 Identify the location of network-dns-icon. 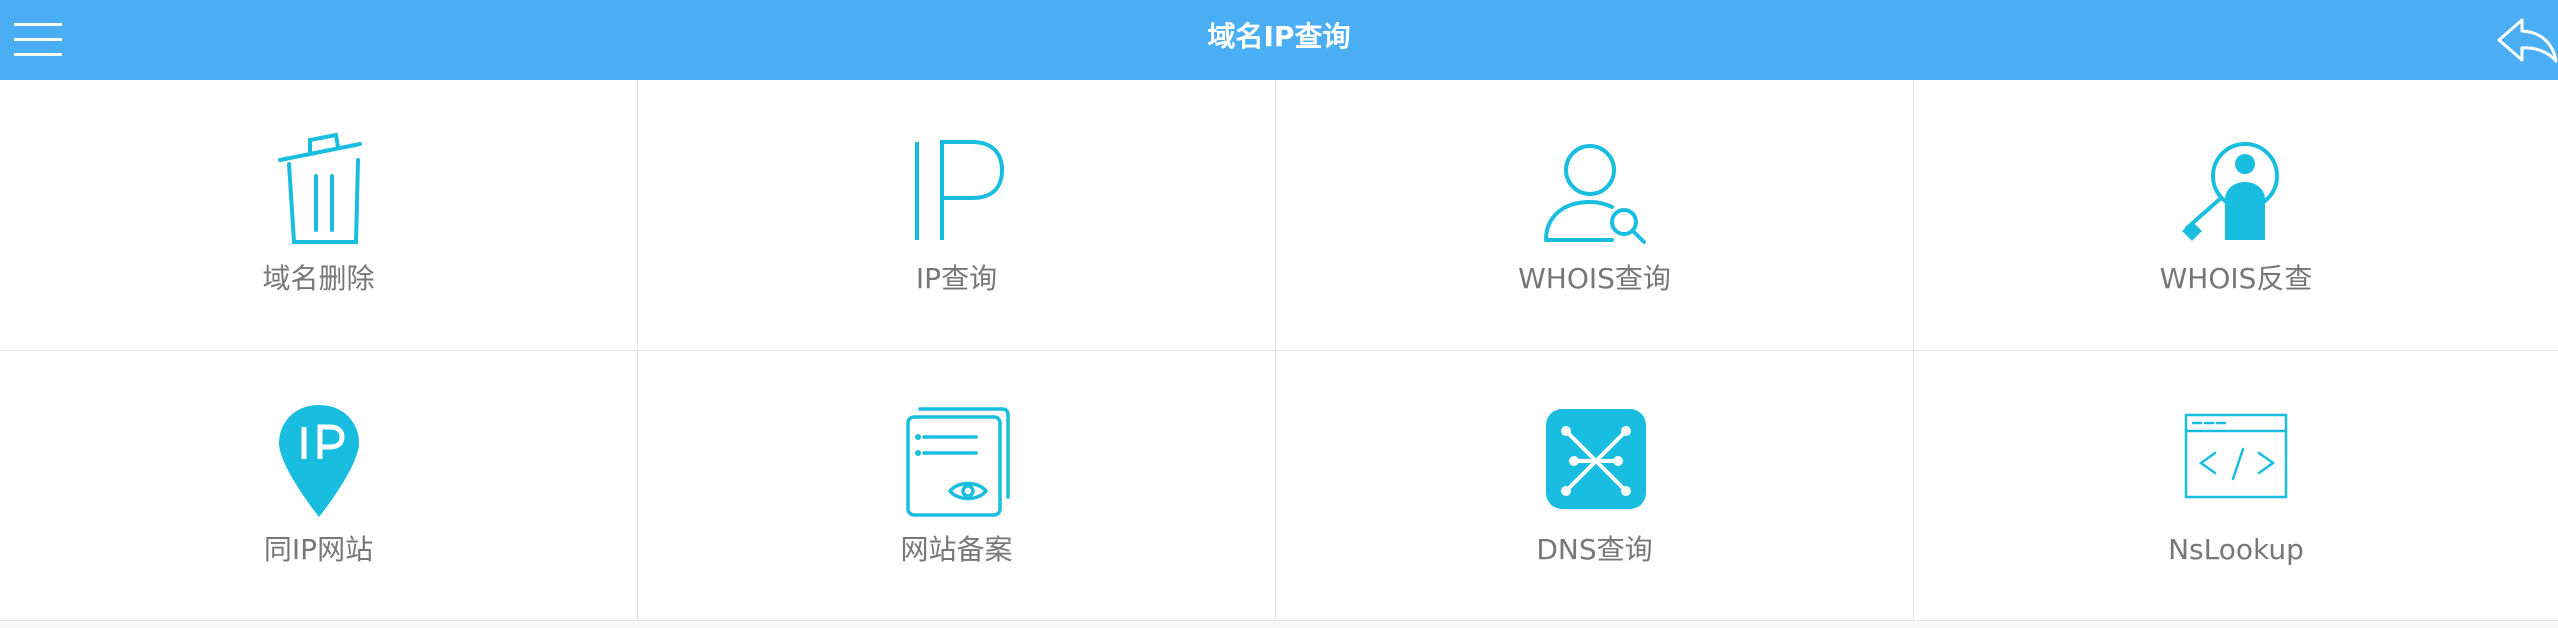
(1595, 461).